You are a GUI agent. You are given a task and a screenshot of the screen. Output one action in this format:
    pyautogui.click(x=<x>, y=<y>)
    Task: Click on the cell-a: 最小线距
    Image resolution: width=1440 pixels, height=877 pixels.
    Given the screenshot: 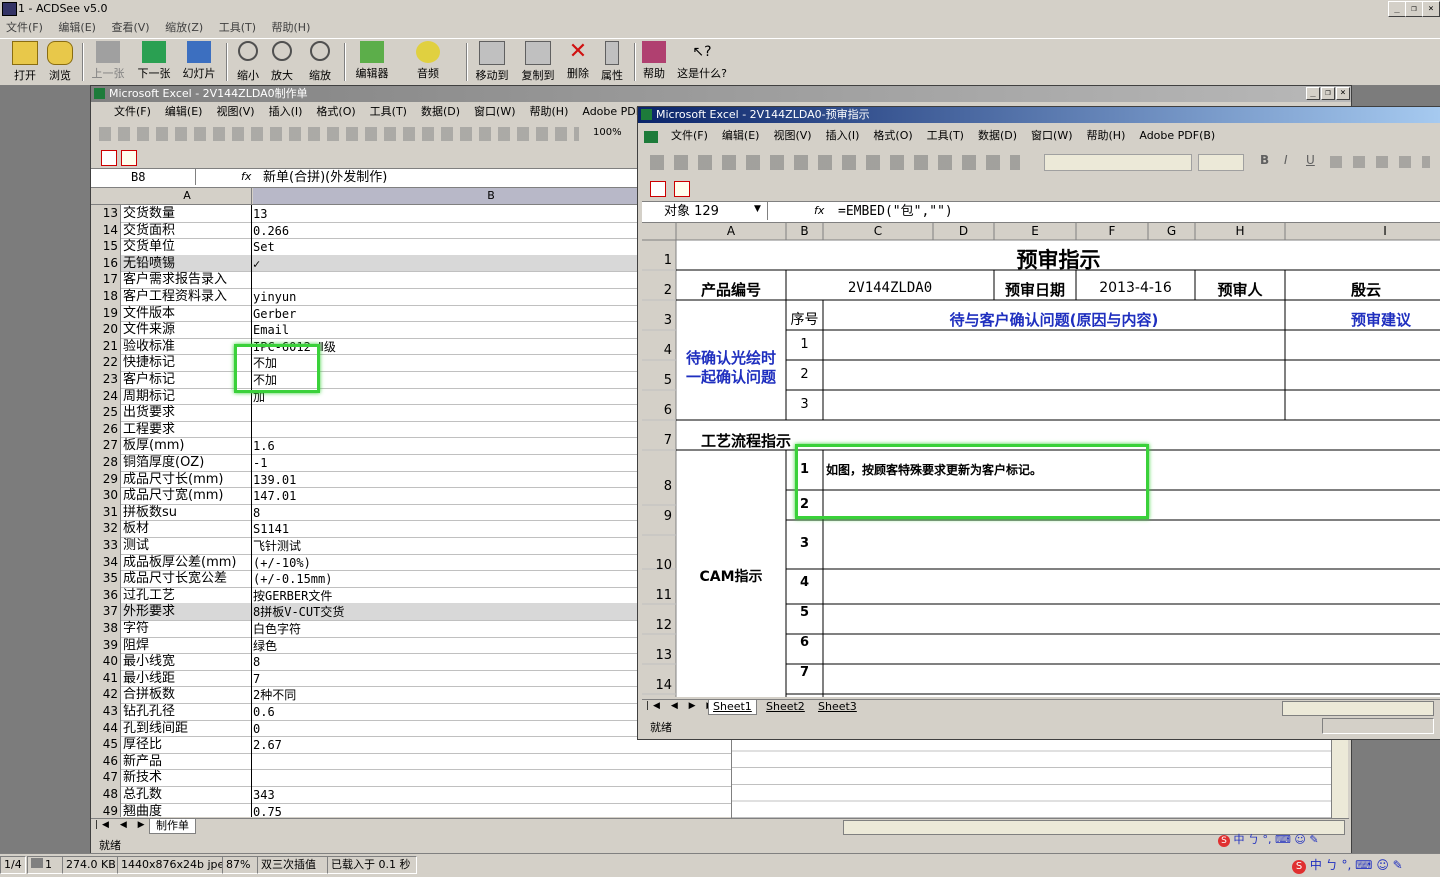 What is the action you would take?
    pyautogui.click(x=187, y=678)
    